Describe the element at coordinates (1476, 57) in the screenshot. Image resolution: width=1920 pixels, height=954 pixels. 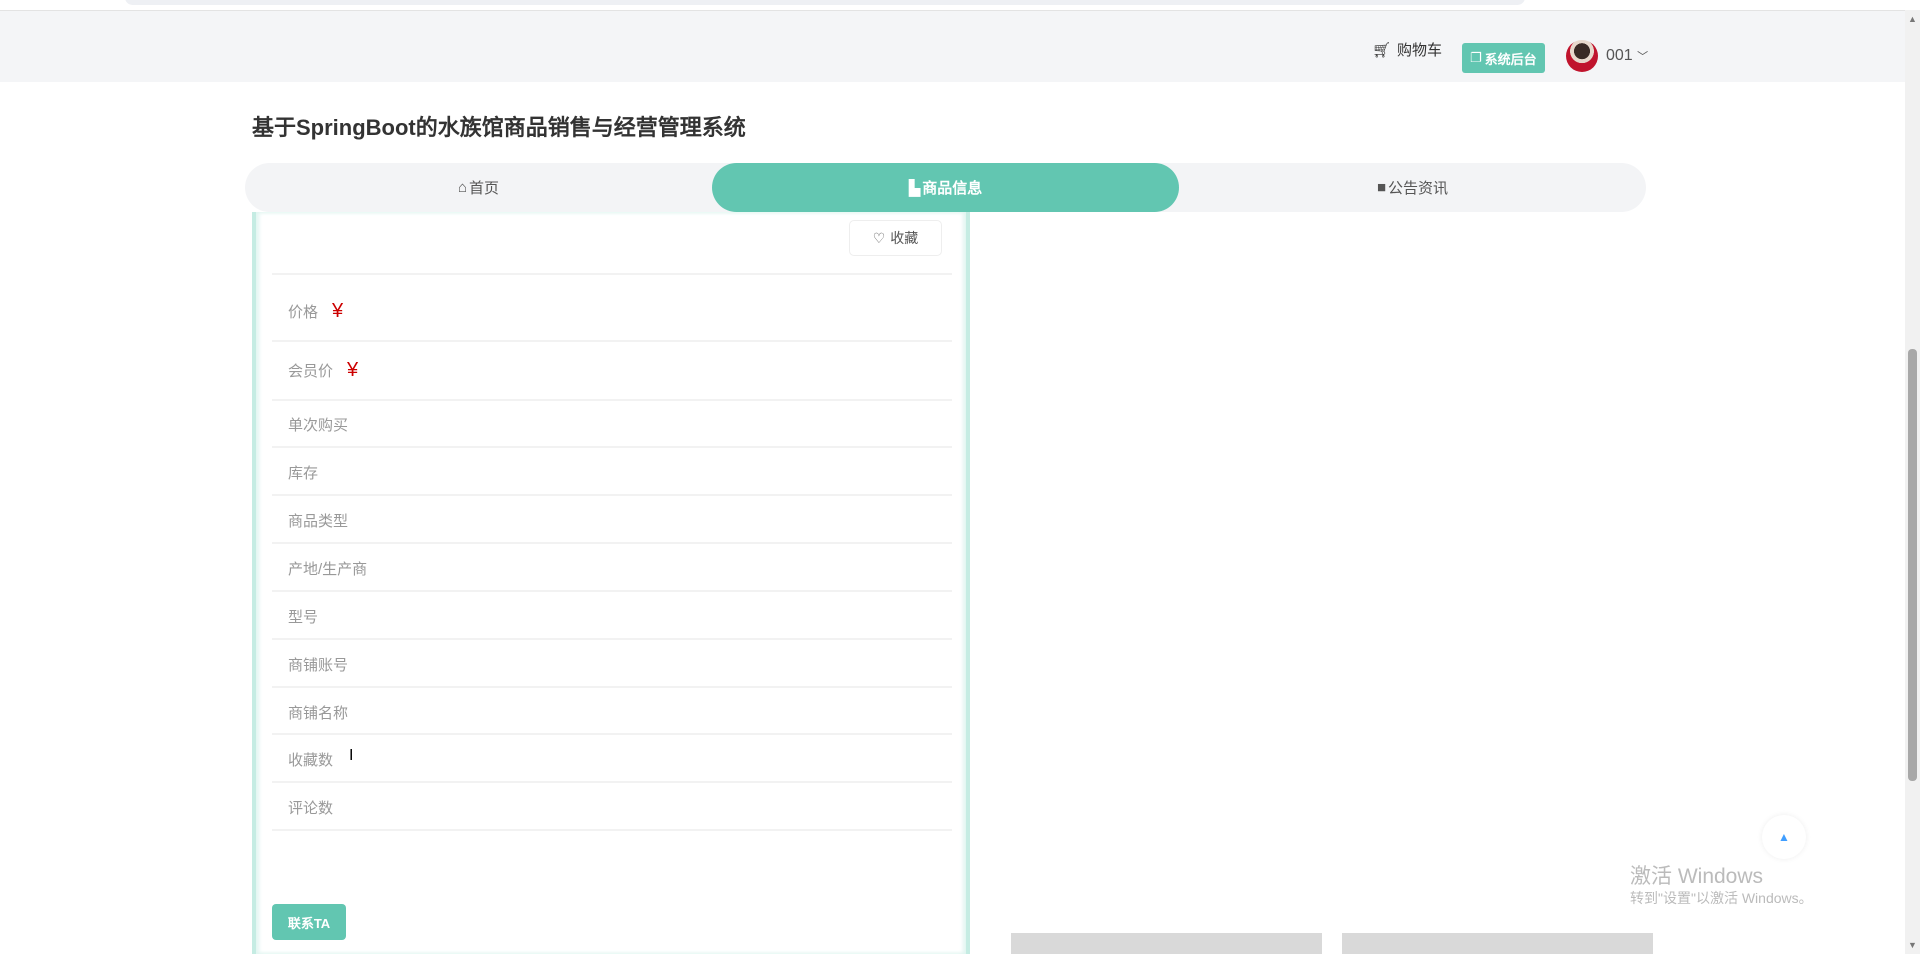
I see `copy-icon: ❐` at that location.